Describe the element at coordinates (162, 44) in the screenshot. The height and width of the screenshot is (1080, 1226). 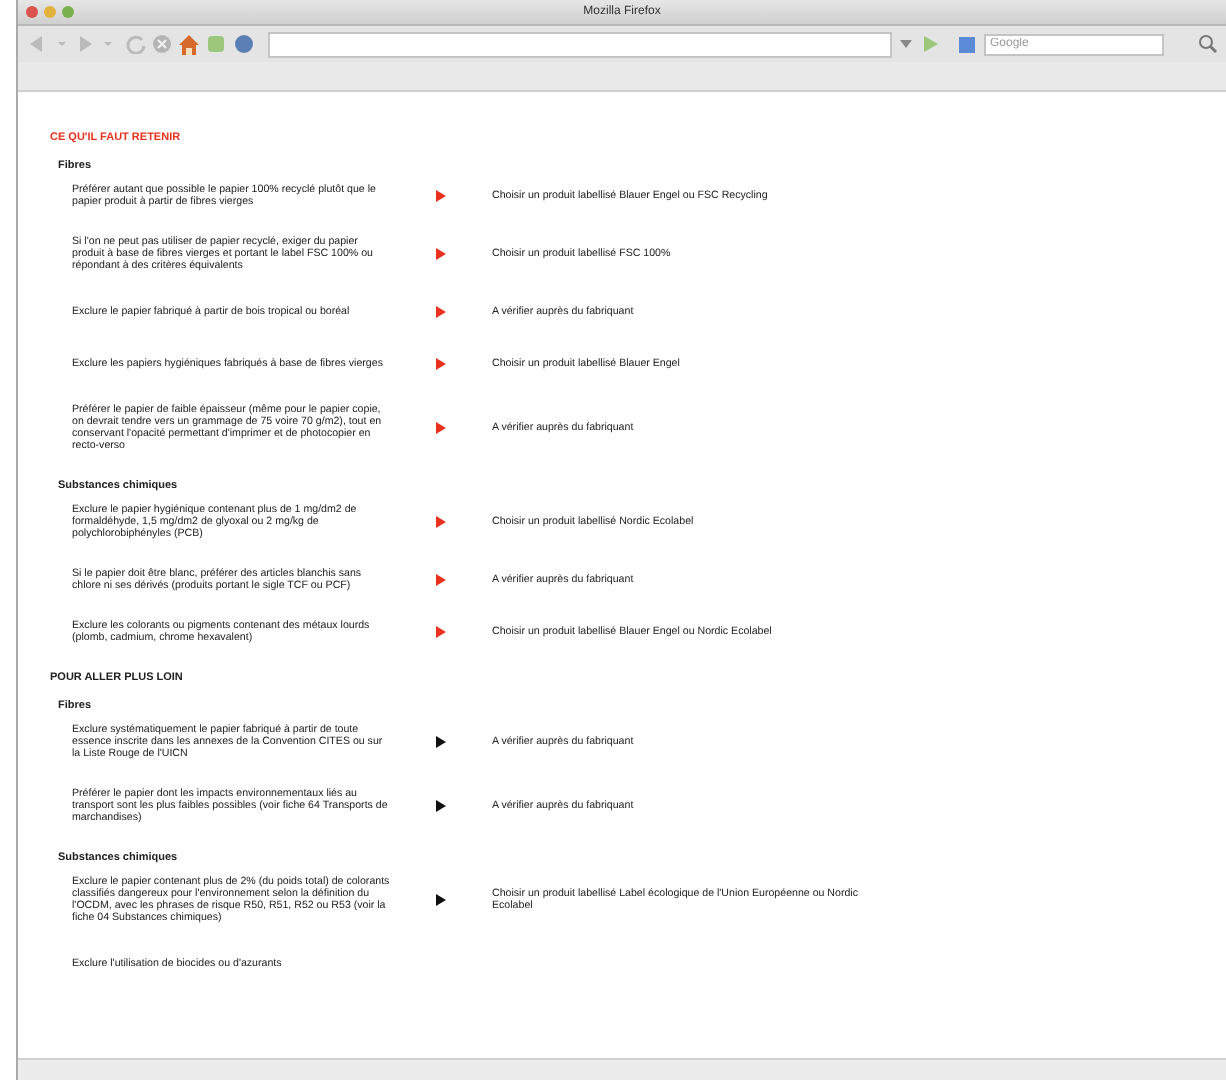
I see `stop-icon` at that location.